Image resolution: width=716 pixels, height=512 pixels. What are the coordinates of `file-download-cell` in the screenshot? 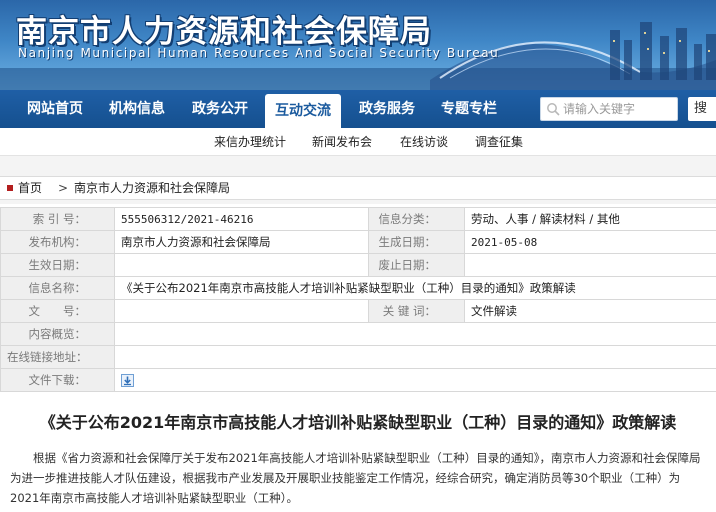 It's located at (415, 380).